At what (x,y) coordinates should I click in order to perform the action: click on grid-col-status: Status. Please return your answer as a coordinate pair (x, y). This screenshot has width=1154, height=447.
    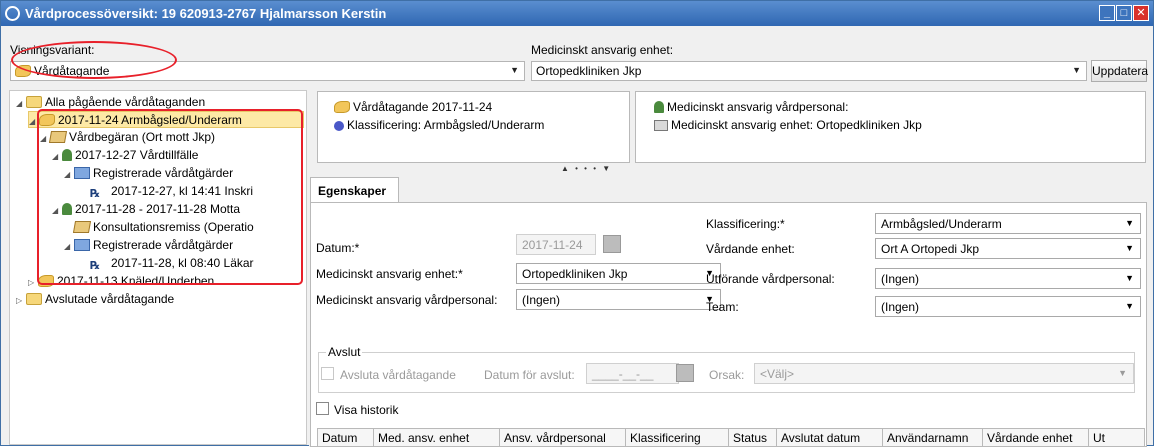
    Looking at the image, I should click on (753, 438).